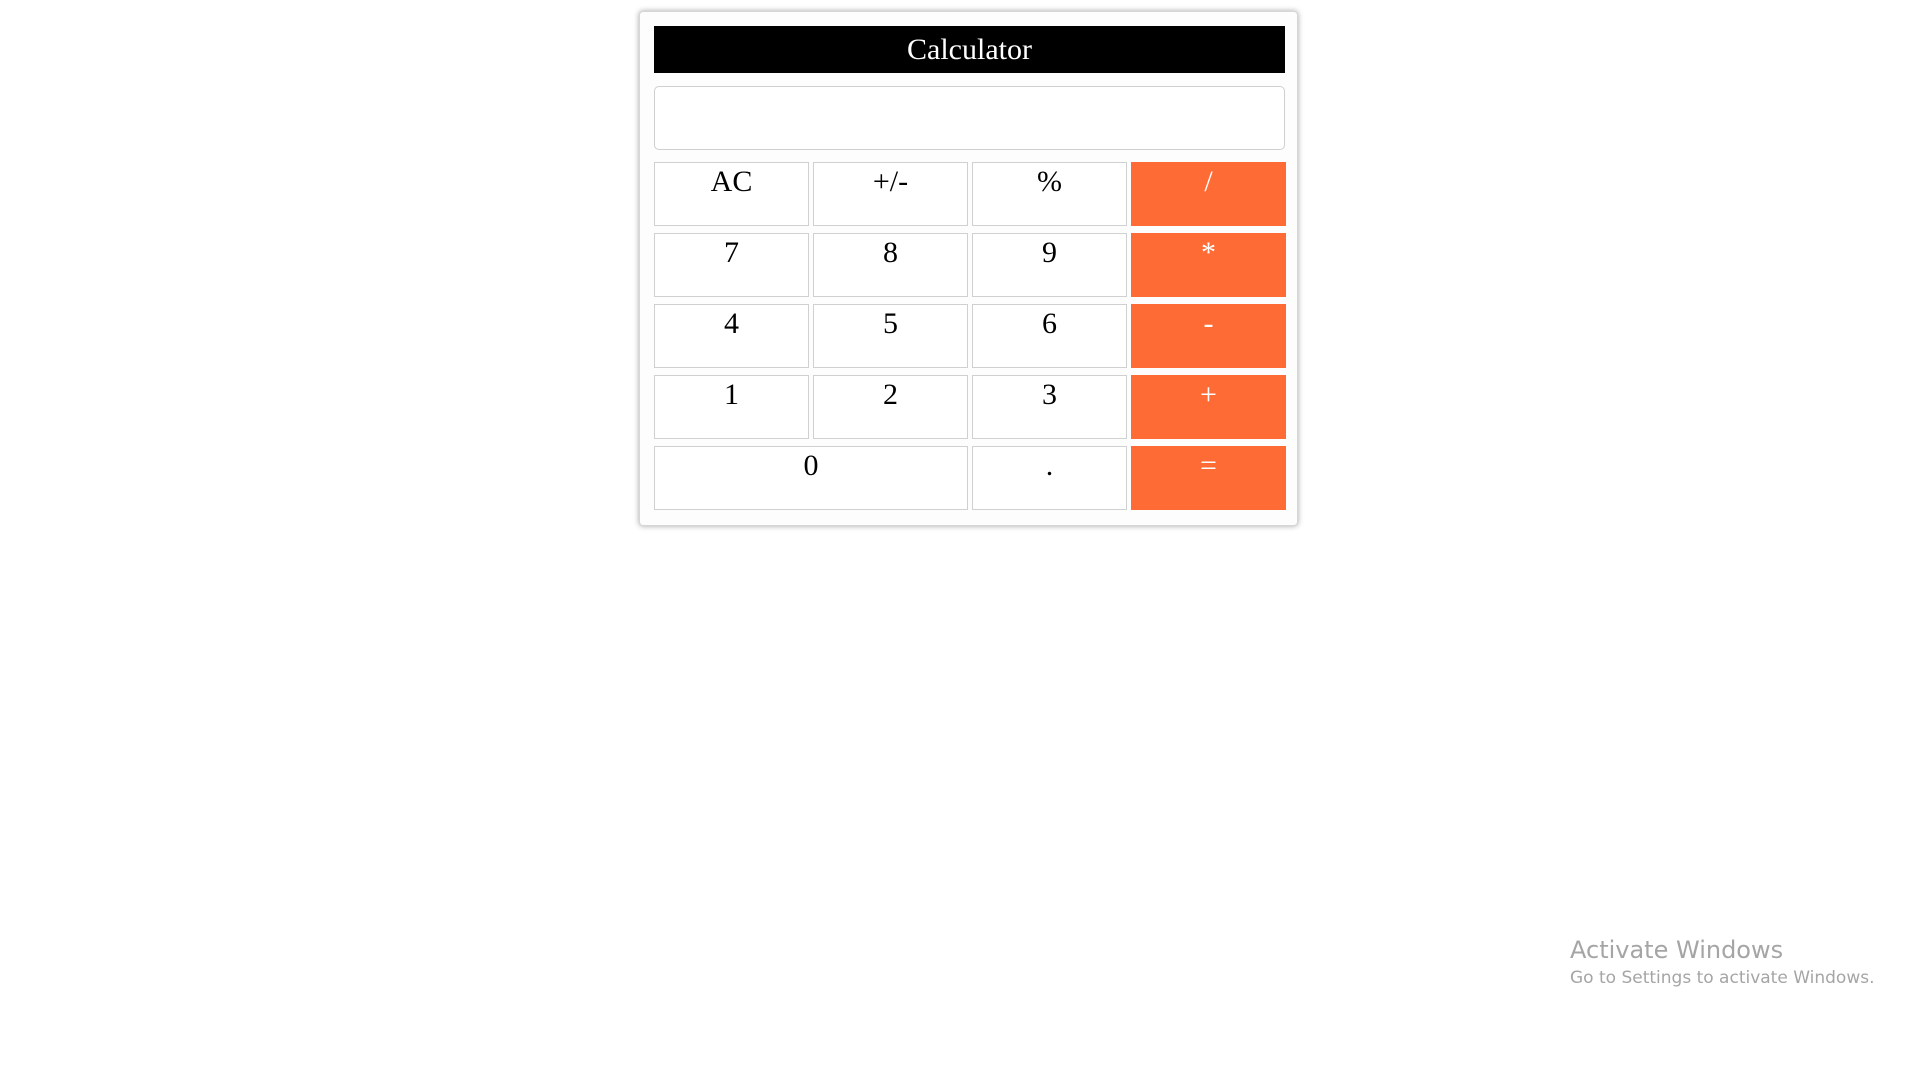 The height and width of the screenshot is (1080, 1920). Describe the element at coordinates (1049, 336) in the screenshot. I see `digit-6-button: 6` at that location.